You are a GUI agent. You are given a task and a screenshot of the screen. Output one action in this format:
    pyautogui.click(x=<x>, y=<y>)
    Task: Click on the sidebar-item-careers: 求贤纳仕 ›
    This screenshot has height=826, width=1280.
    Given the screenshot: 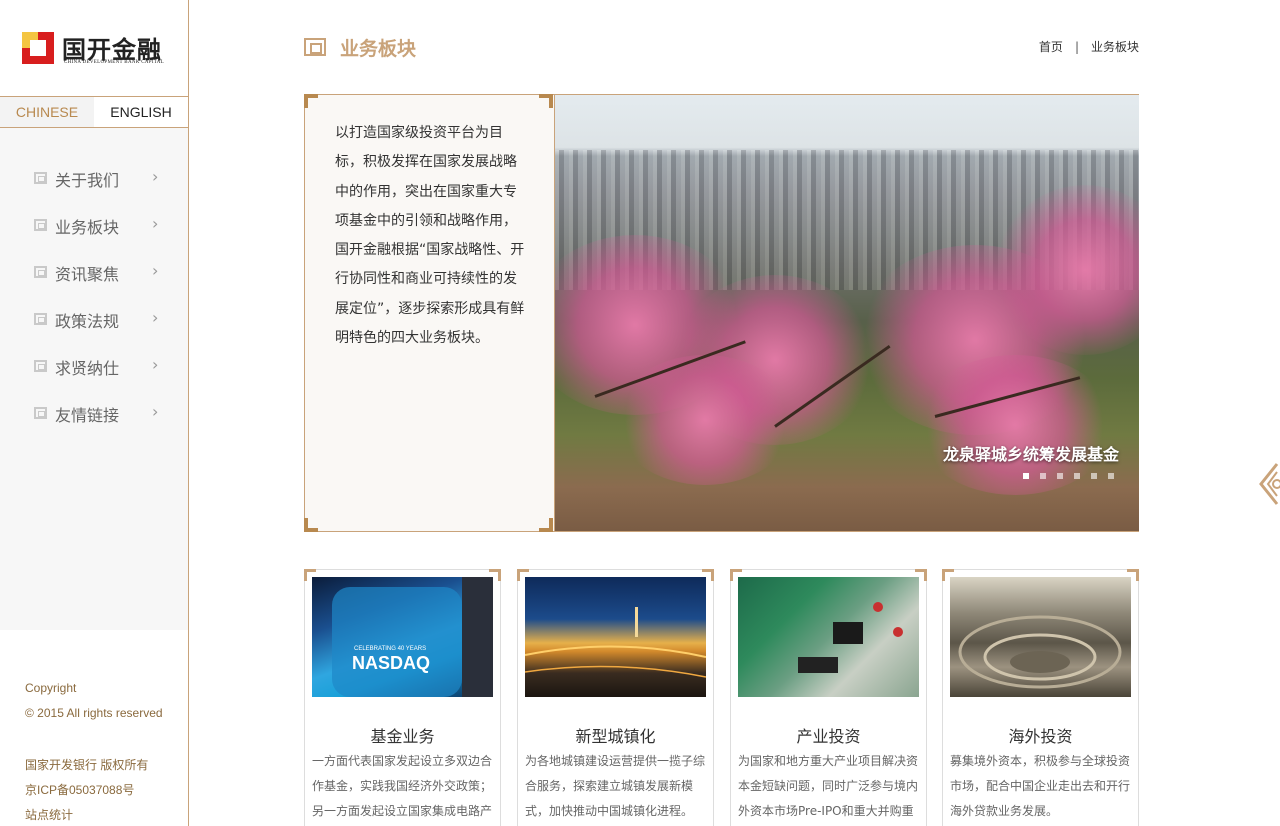 What is the action you would take?
    pyautogui.click(x=94, y=366)
    